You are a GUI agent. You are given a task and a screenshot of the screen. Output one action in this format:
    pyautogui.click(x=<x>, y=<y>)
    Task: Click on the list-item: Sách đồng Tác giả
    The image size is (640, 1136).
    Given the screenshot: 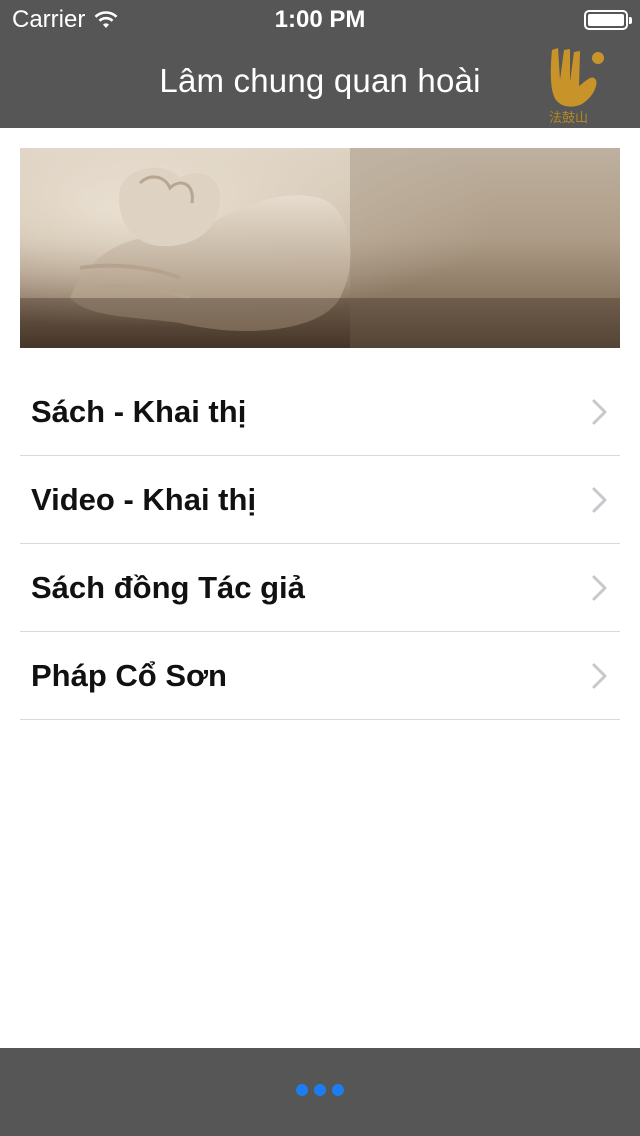 What is the action you would take?
    pyautogui.click(x=320, y=588)
    